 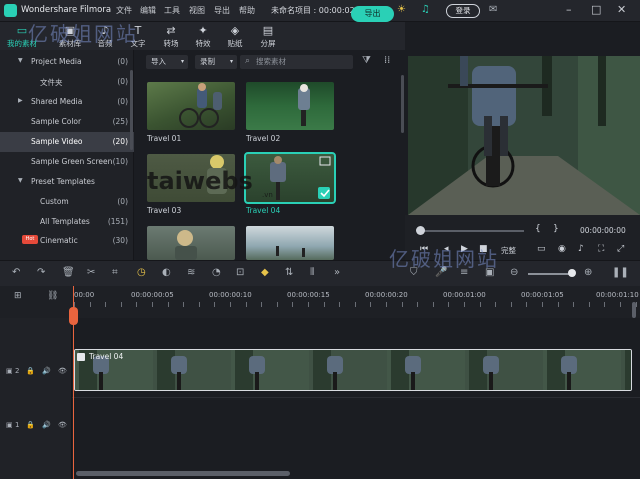 I want to click on volume-icon: ♪, so click(x=581, y=249).